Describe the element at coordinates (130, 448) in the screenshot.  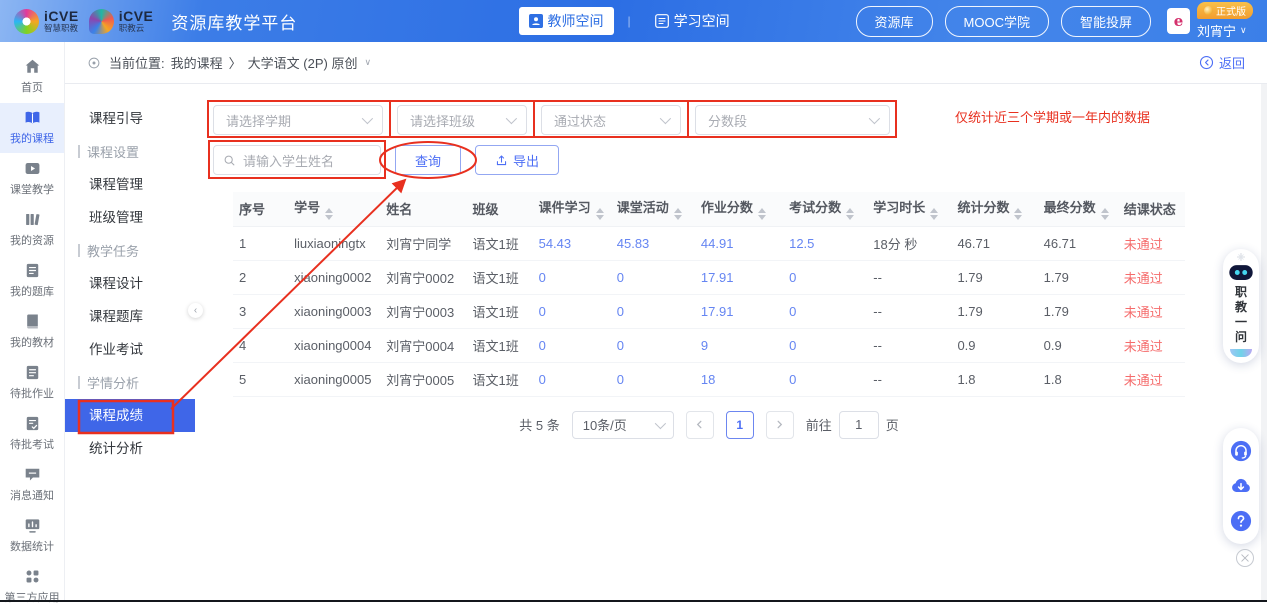
I see `submenu-item-statistical-analysis: 统计分析` at that location.